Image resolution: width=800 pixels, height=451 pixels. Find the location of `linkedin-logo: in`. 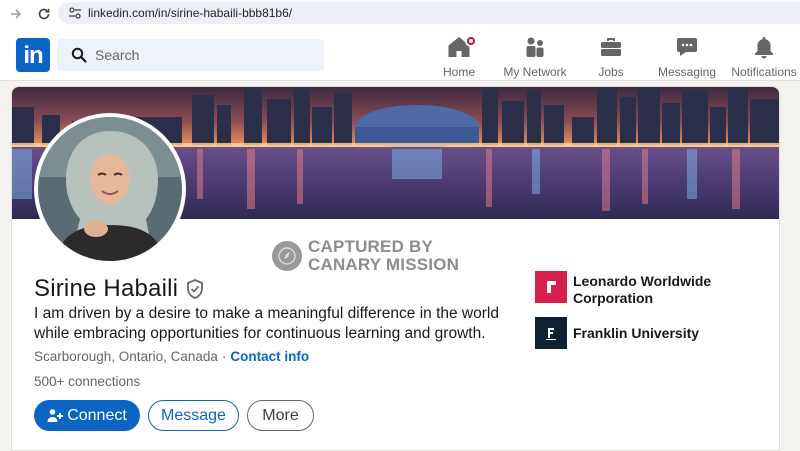

linkedin-logo: in is located at coordinates (33, 55).